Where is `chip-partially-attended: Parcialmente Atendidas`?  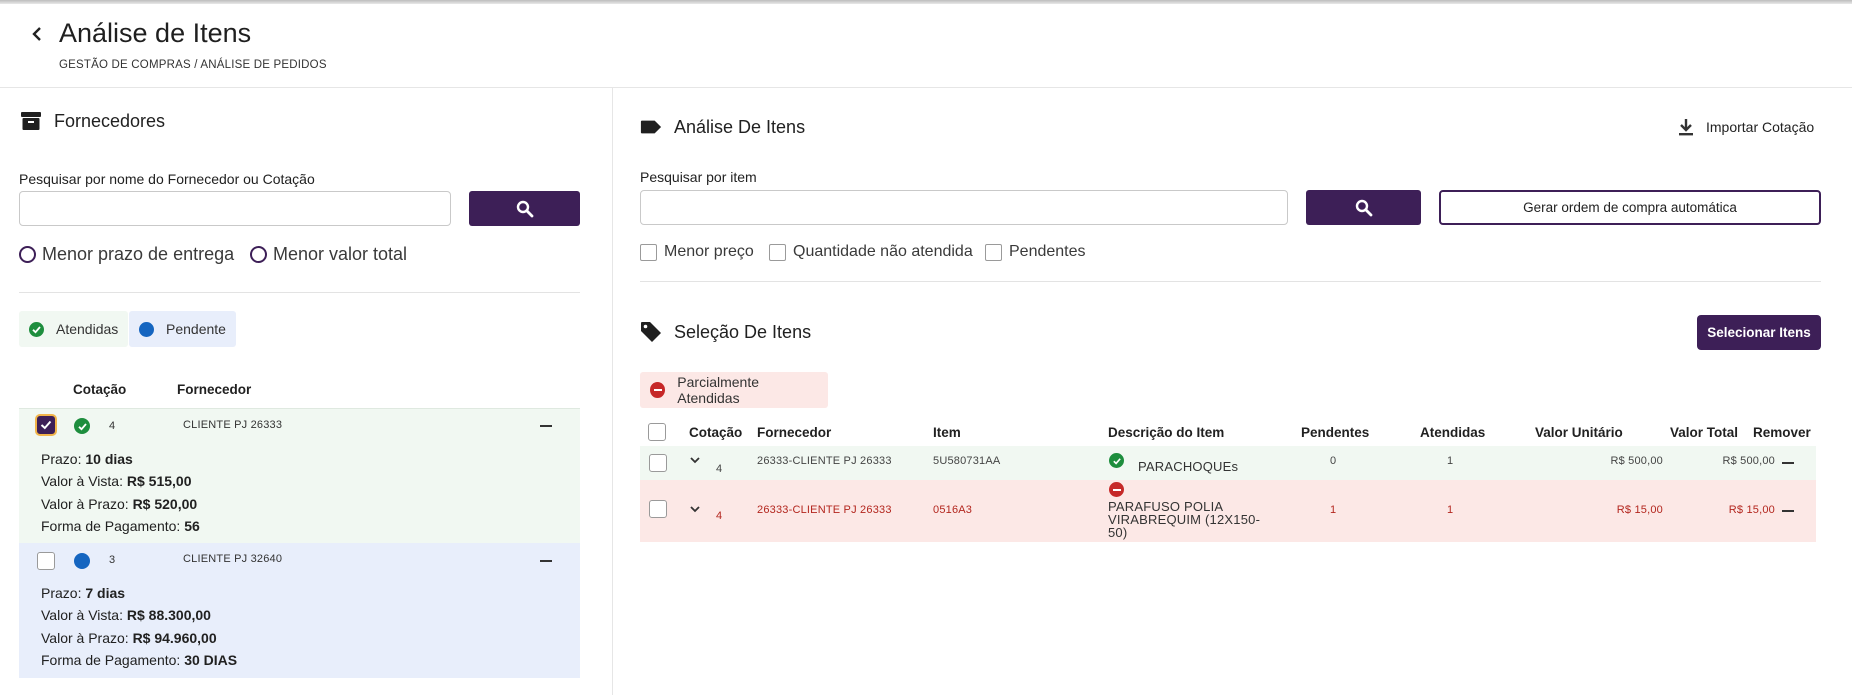 chip-partially-attended: Parcialmente Atendidas is located at coordinates (734, 390).